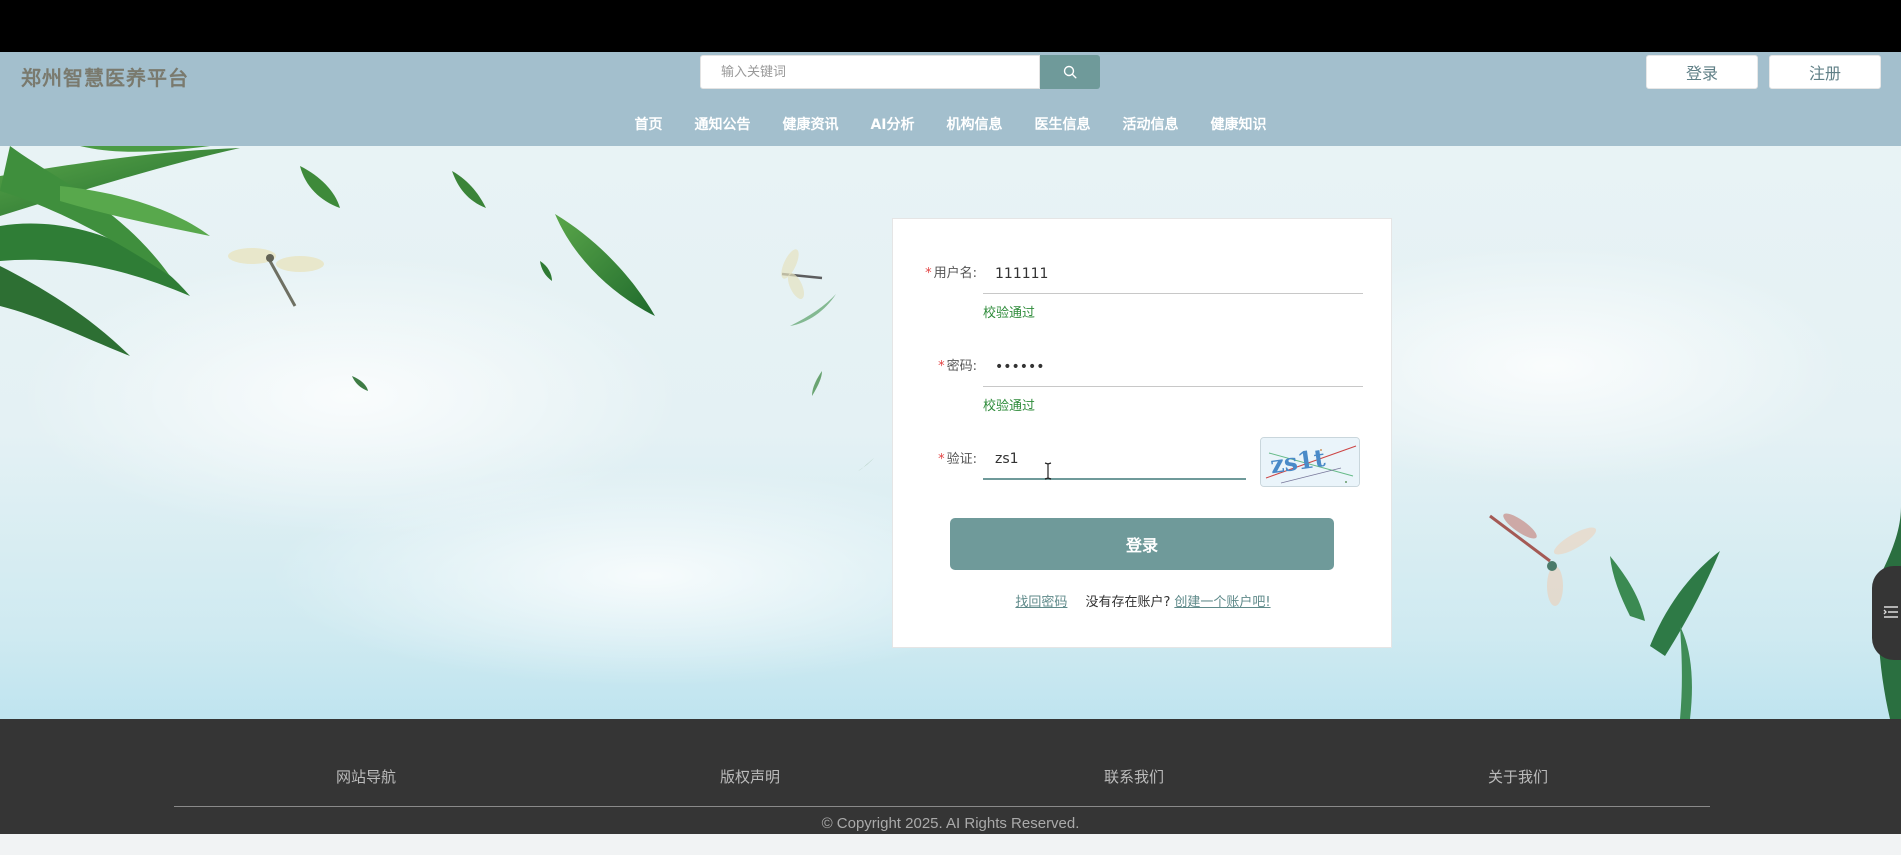  I want to click on search-button, so click(1070, 72).